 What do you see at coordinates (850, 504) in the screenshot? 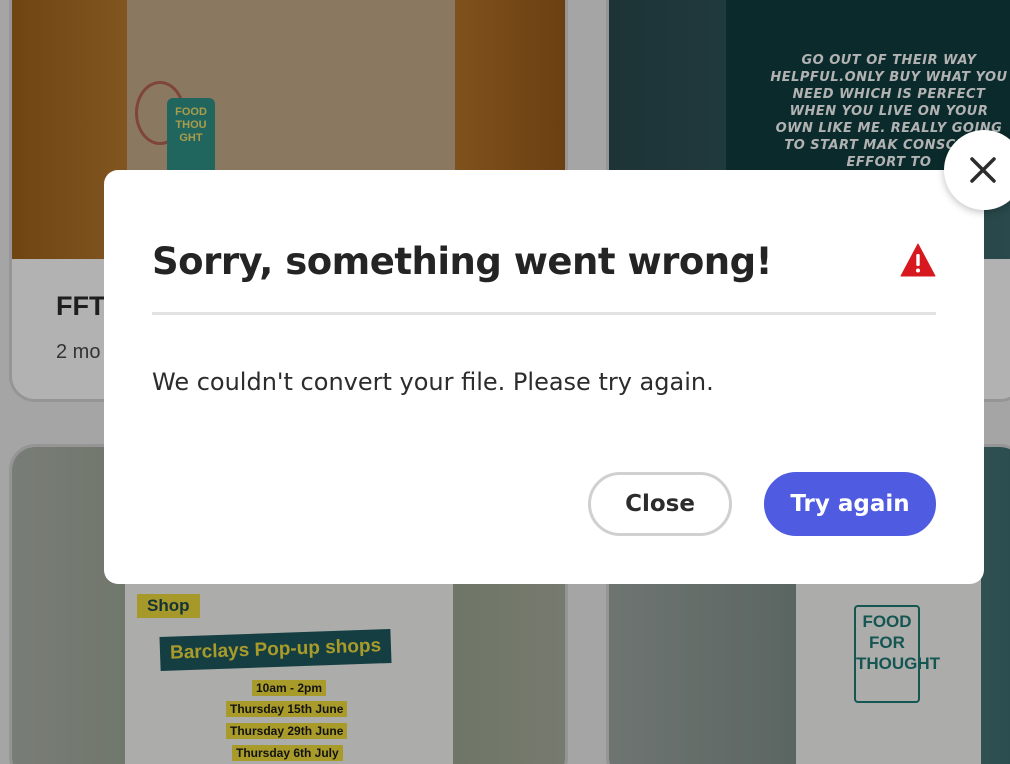
I see `try-again-button: Try again` at bounding box center [850, 504].